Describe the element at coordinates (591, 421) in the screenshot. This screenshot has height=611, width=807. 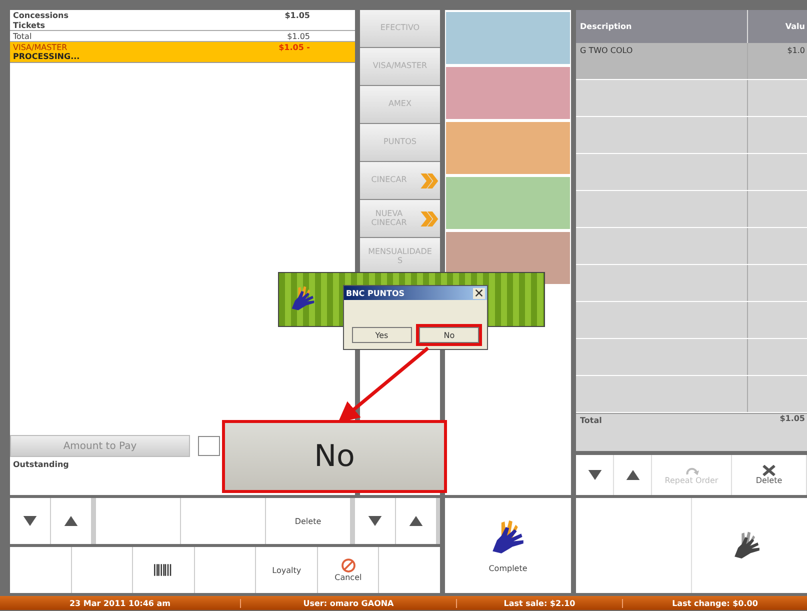
I see `total-label: Total` at that location.